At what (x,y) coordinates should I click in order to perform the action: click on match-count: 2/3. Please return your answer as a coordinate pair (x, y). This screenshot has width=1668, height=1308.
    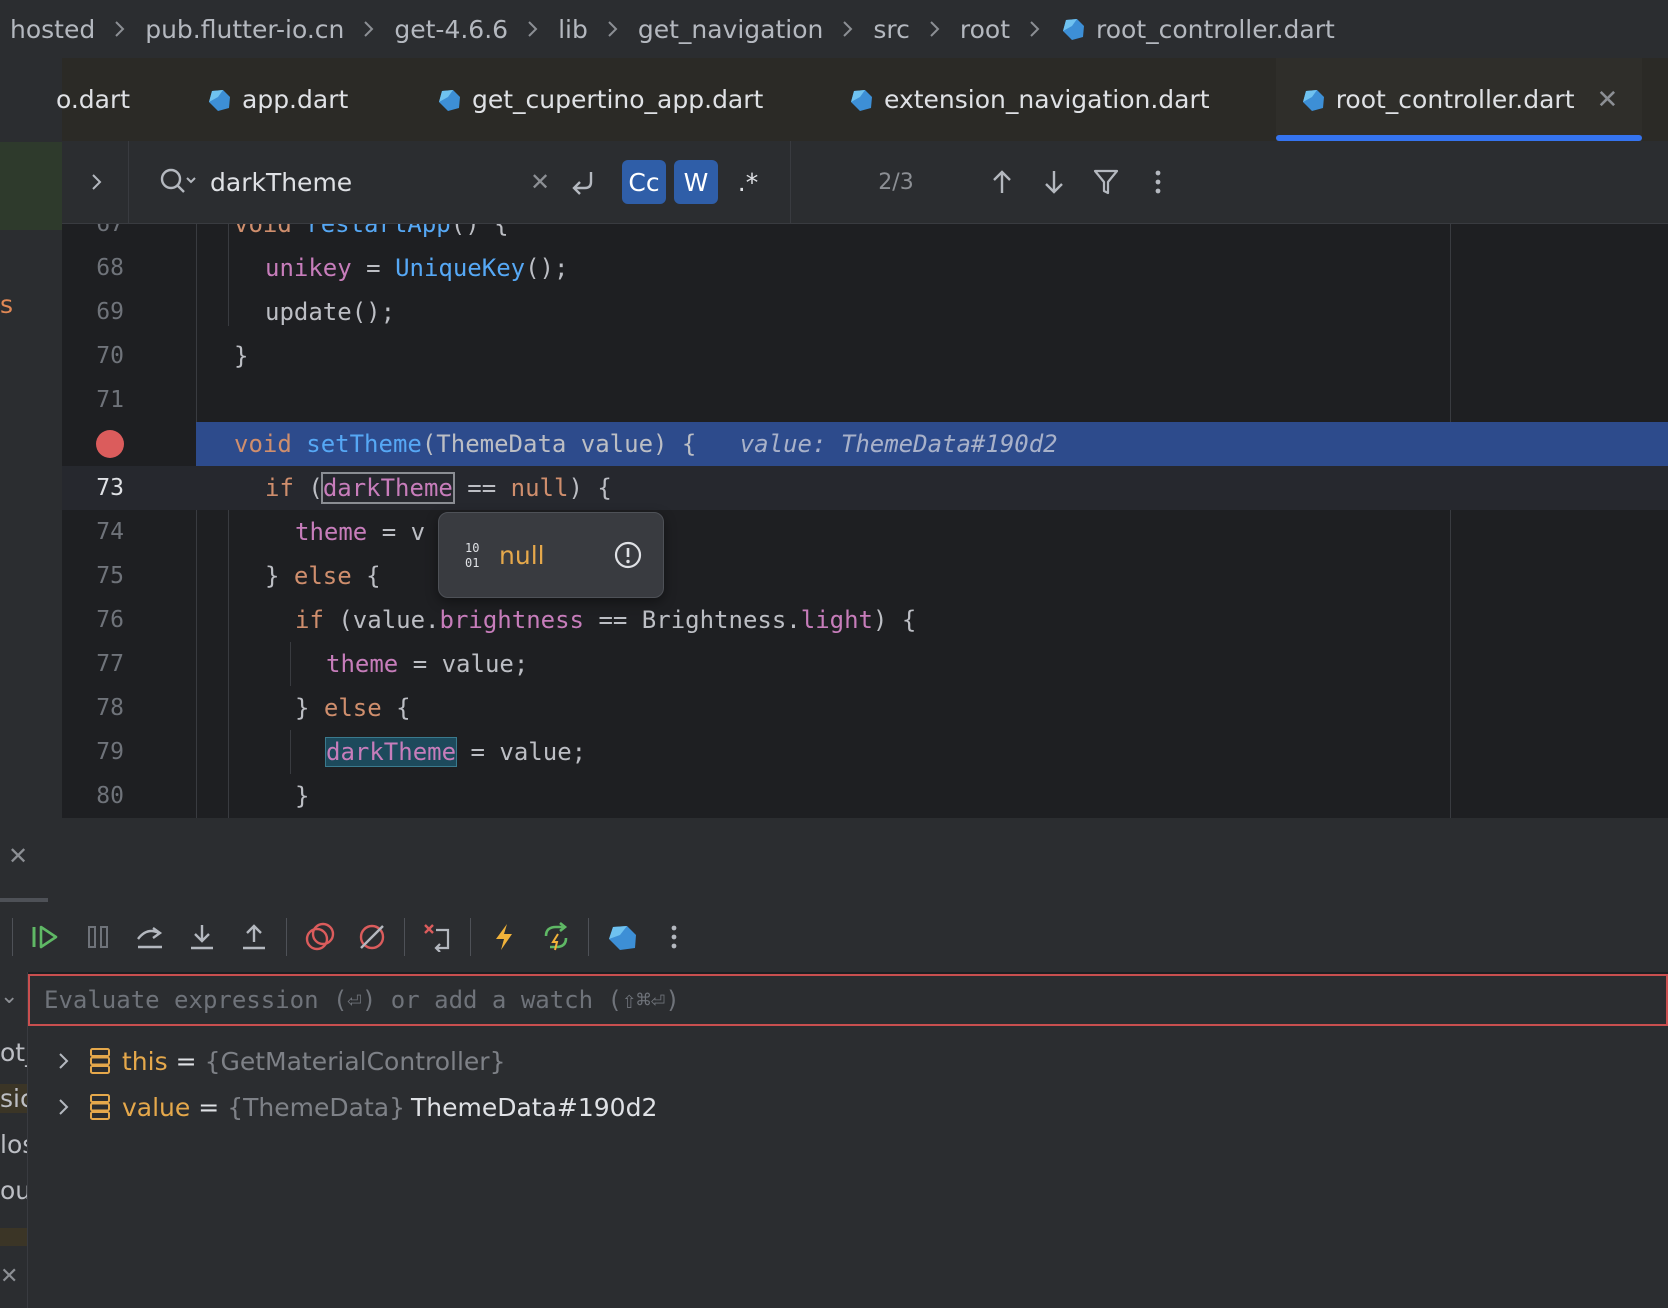
    Looking at the image, I should click on (896, 182).